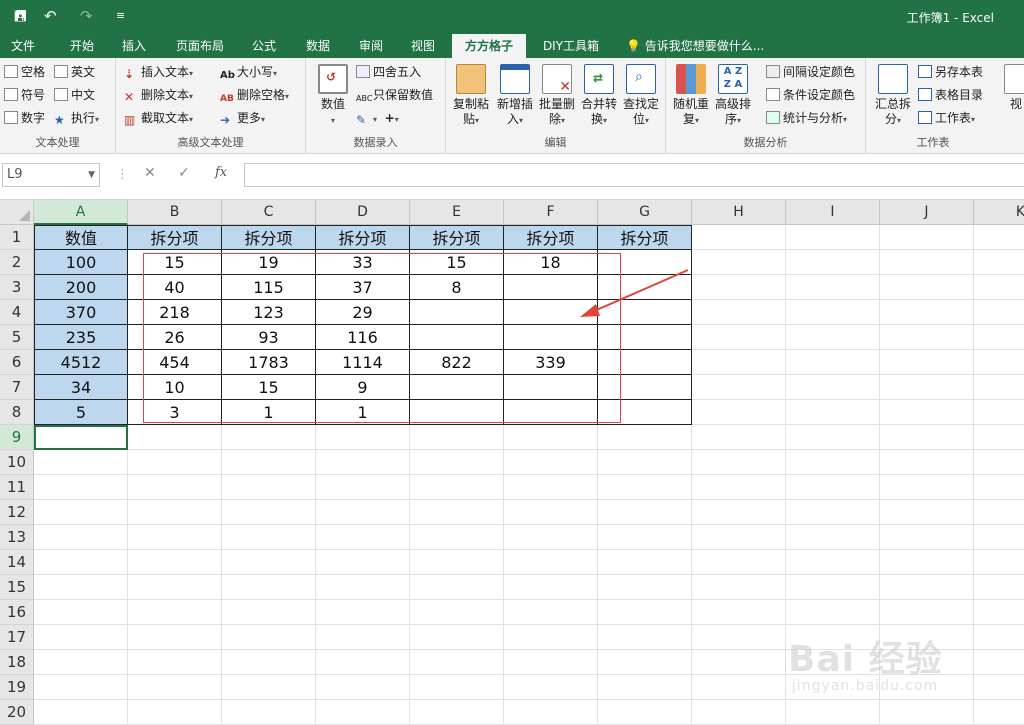  Describe the element at coordinates (81, 212) in the screenshot. I see `column-header-a: A` at that location.